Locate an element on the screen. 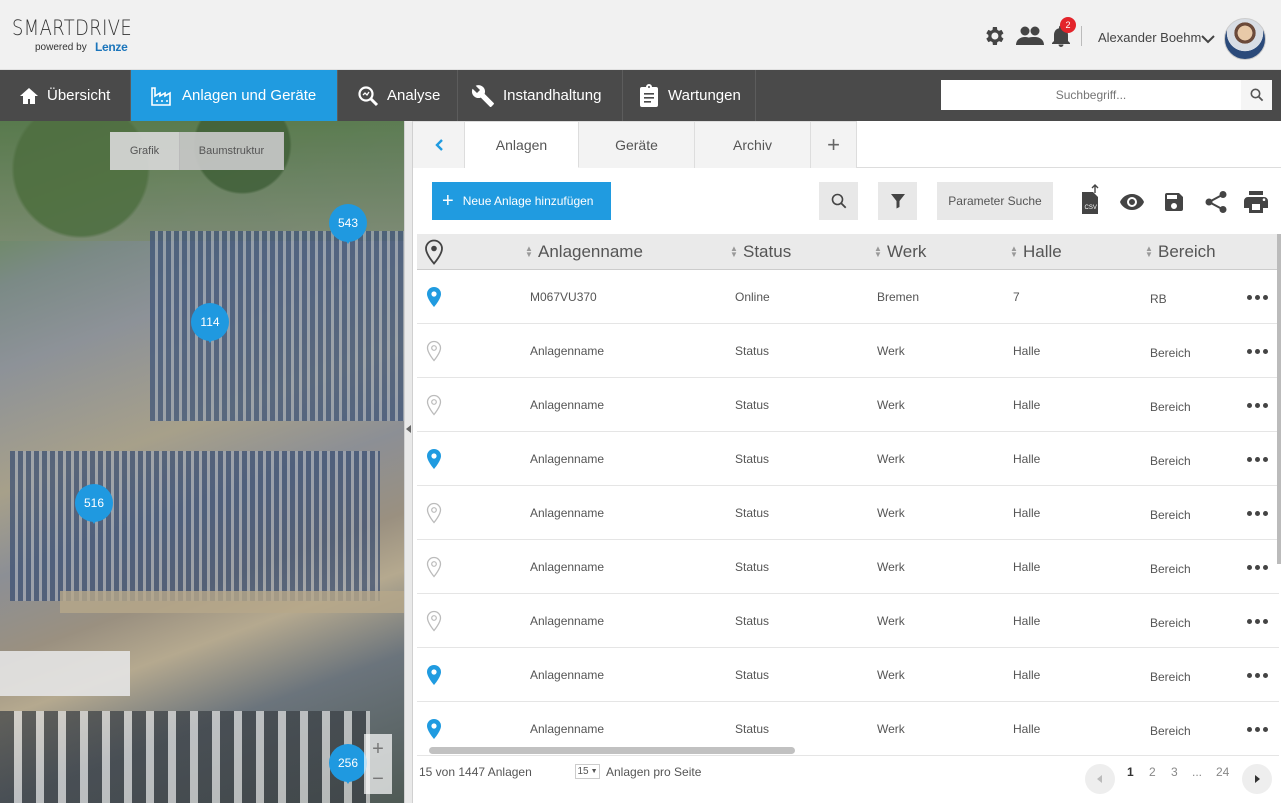 The image size is (1281, 803). parameter-search-button: Parameter Suche is located at coordinates (995, 201).